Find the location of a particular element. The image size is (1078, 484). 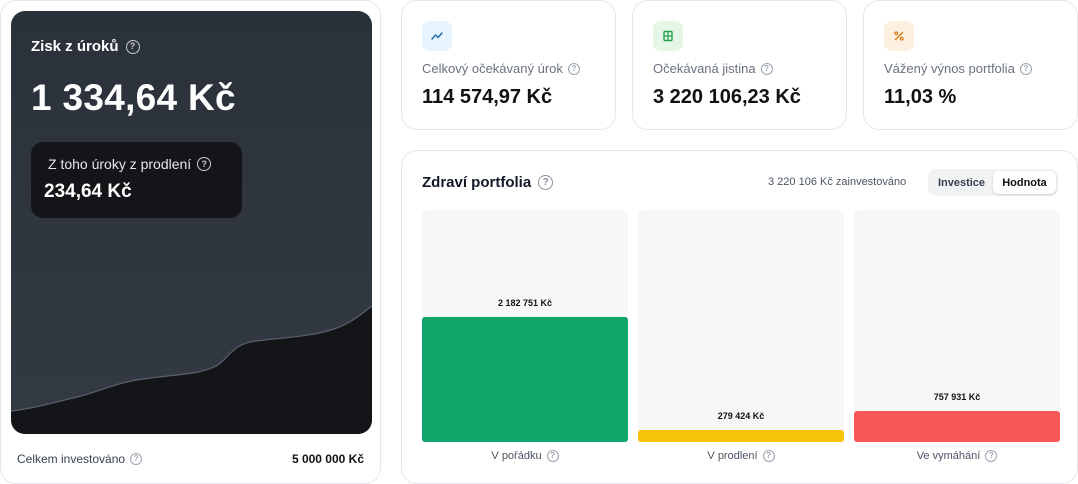

bar-value-label: 2 182 751 Kč is located at coordinates (525, 303).